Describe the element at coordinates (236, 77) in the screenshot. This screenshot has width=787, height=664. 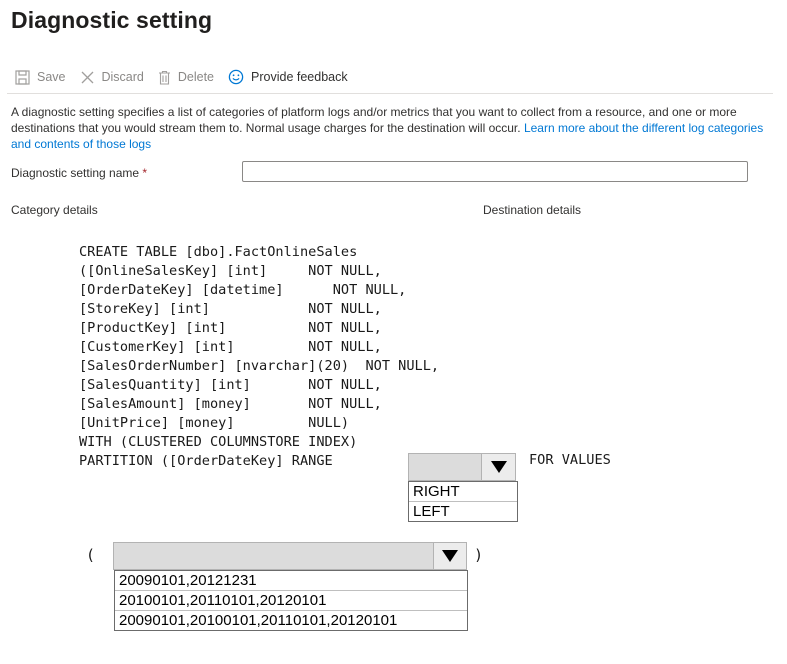
I see `smiley-icon` at that location.